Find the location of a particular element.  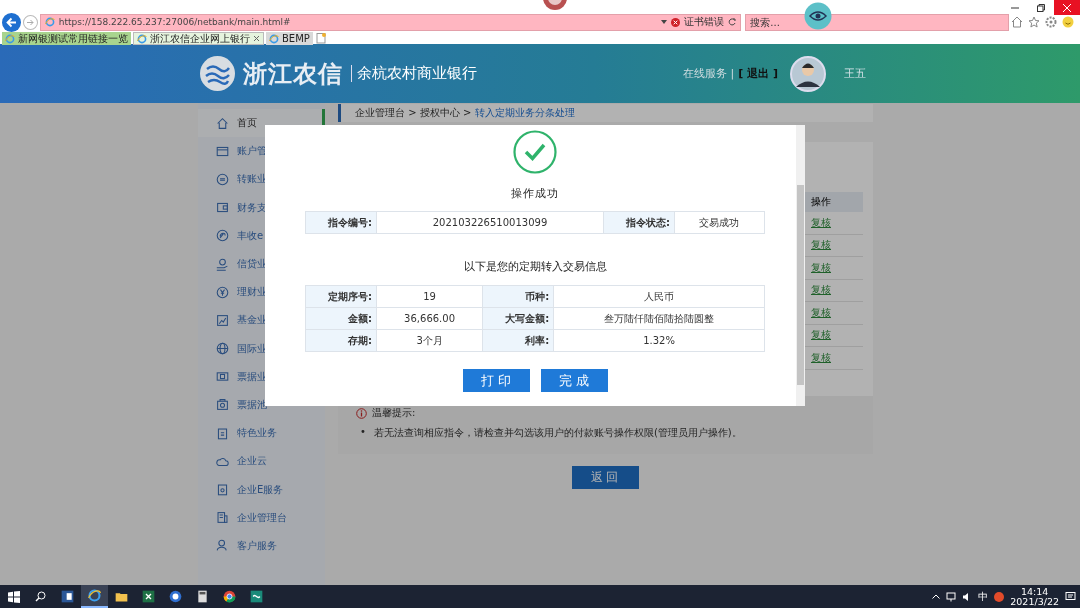

back-button is located at coordinates (11, 22).